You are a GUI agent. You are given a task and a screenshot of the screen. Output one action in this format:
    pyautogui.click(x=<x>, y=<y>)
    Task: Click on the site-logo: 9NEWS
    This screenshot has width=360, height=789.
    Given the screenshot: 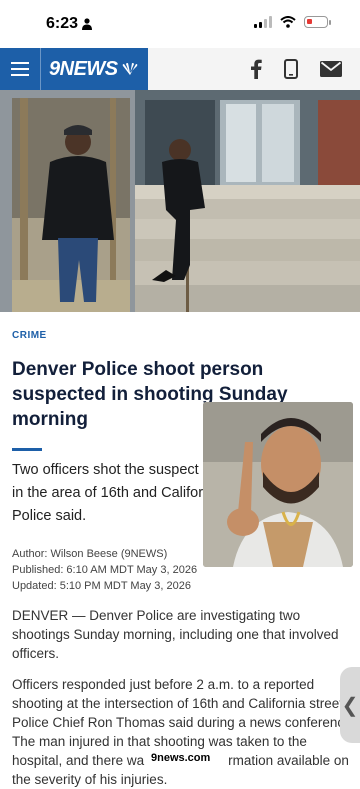 What is the action you would take?
    pyautogui.click(x=94, y=69)
    